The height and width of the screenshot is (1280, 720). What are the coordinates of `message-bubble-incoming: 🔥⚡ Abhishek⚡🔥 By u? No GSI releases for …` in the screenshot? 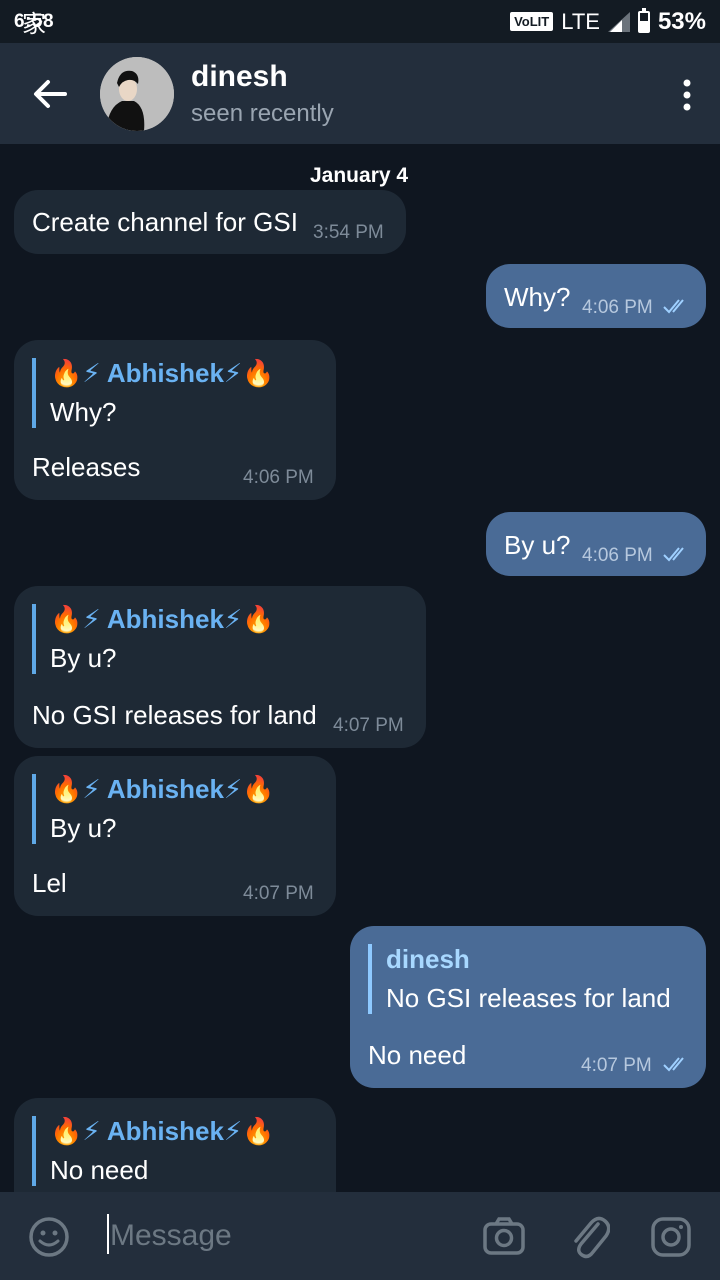 It's located at (220, 667).